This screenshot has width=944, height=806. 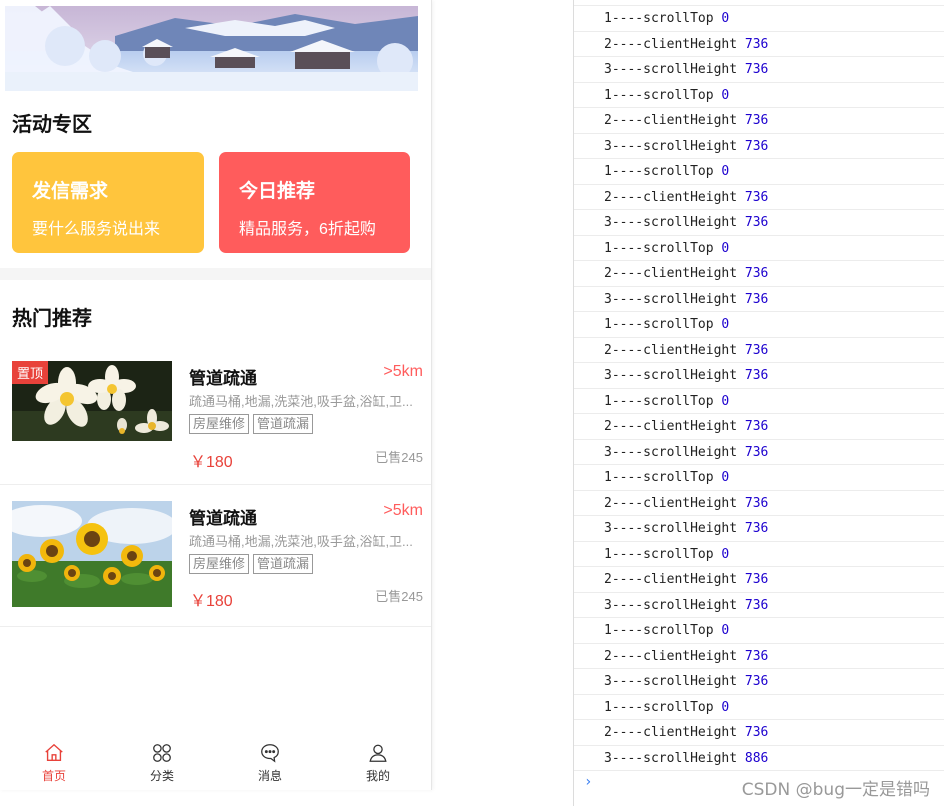 I want to click on tab-label: 分类, so click(x=161, y=776).